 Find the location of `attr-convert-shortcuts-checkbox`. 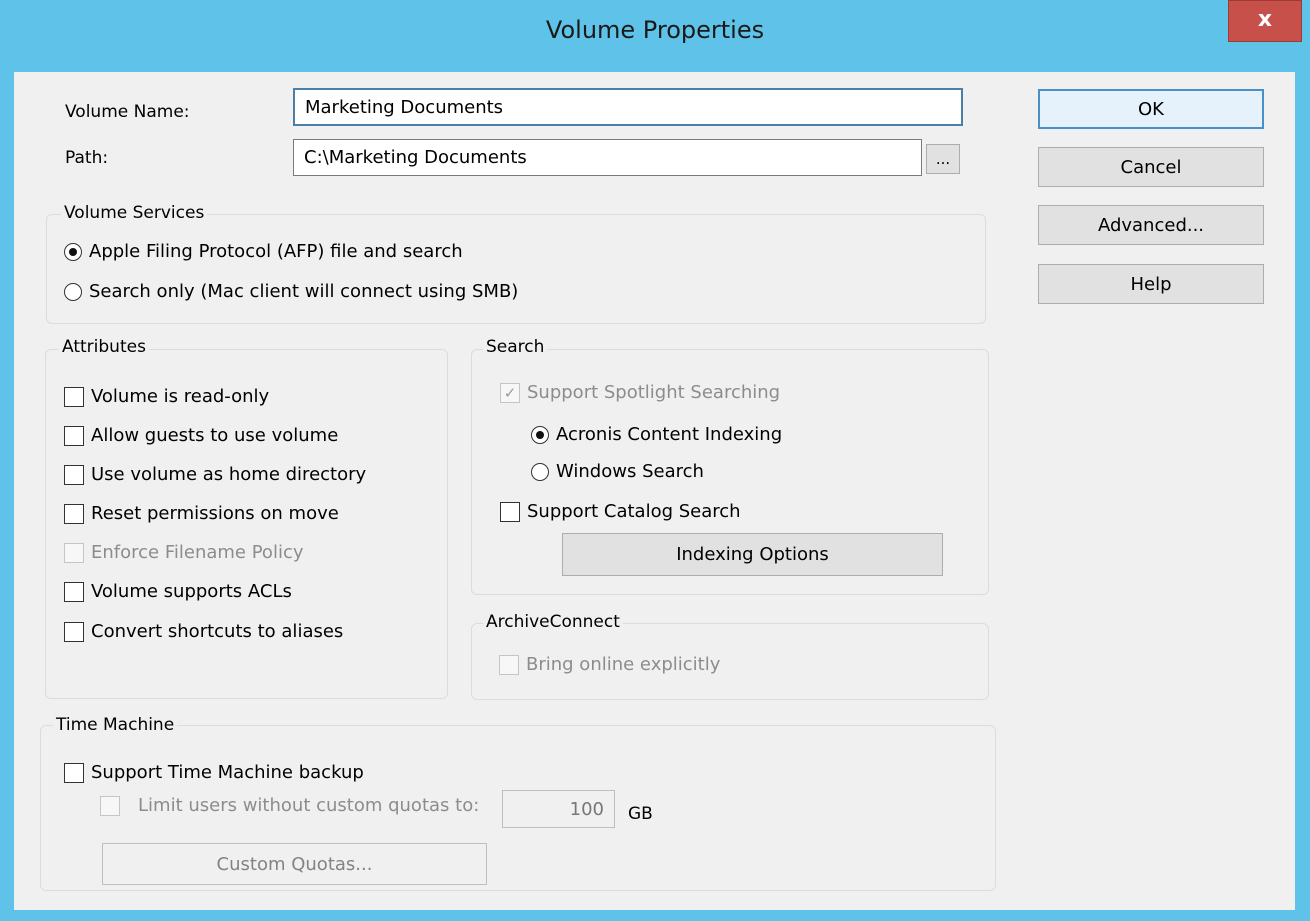

attr-convert-shortcuts-checkbox is located at coordinates (74, 631).